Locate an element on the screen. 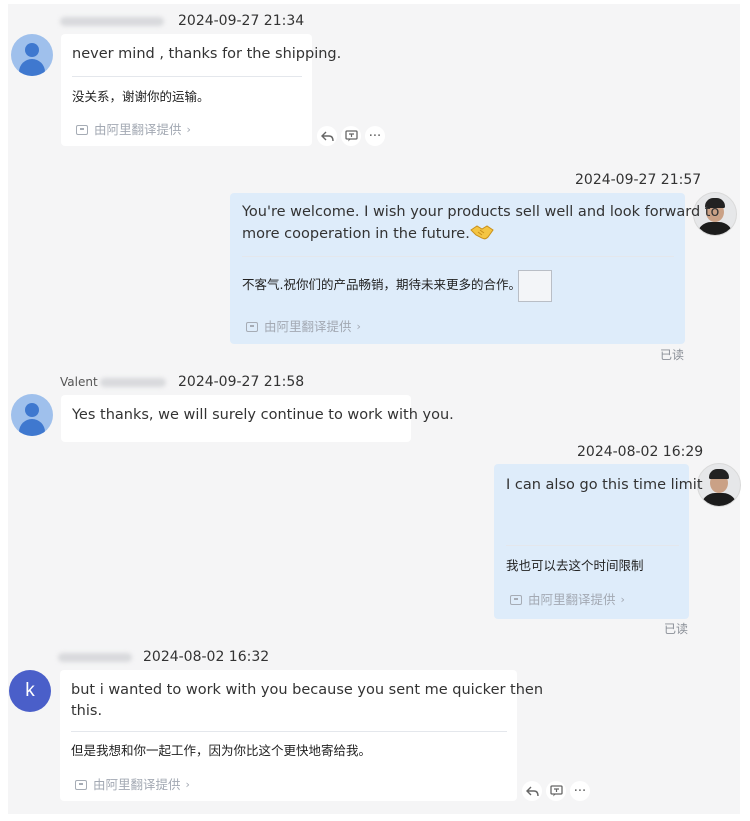 The width and height of the screenshot is (750, 821). message-timestamp: 2024-08-02 16:29 is located at coordinates (640, 452).